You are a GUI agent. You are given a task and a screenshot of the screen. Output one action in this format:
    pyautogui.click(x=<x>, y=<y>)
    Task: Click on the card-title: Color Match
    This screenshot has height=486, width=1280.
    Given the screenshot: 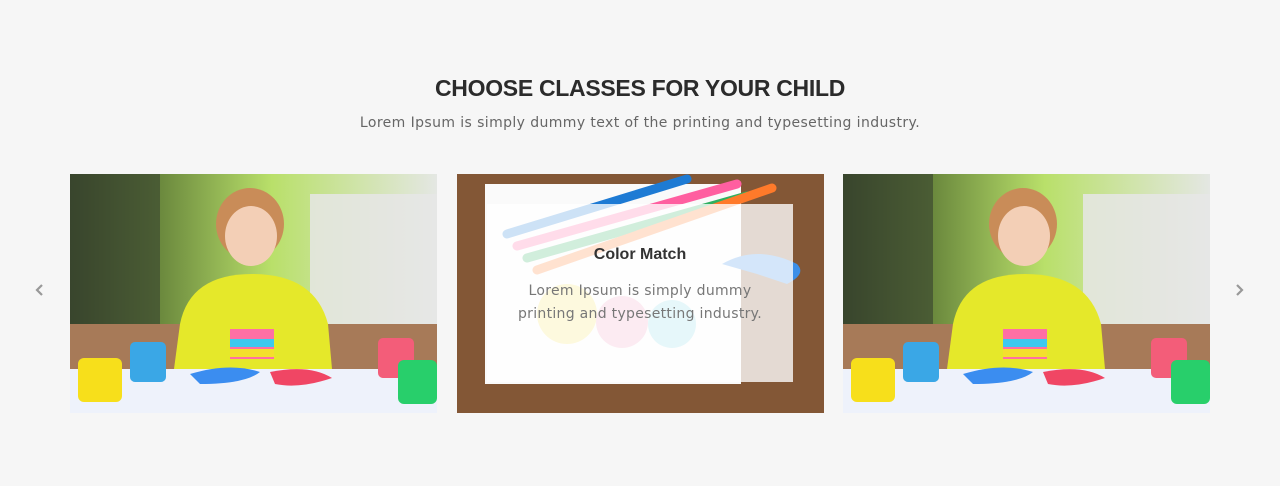 What is the action you would take?
    pyautogui.click(x=640, y=254)
    